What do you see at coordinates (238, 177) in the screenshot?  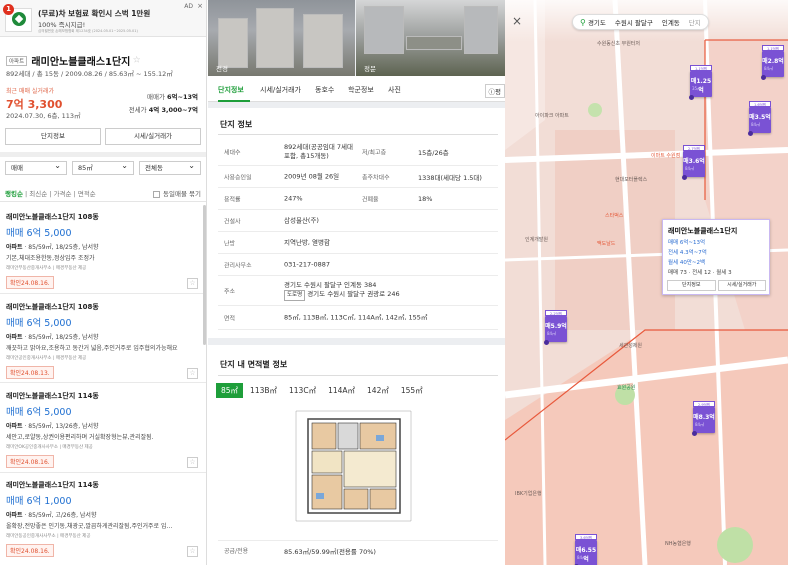 I see `info-key: 사용승인일` at bounding box center [238, 177].